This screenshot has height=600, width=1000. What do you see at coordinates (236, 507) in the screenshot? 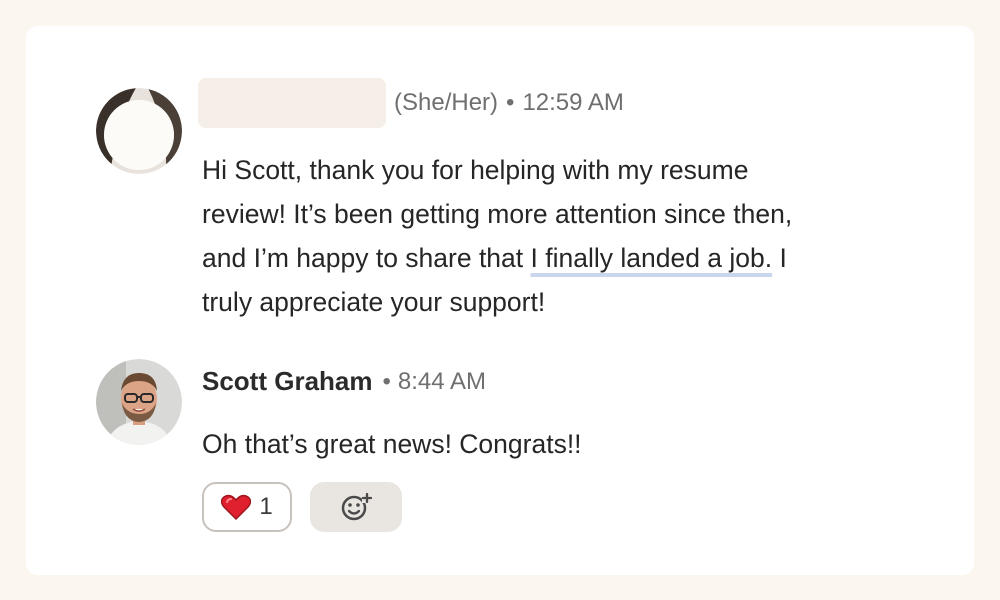
I see `heart-icon` at bounding box center [236, 507].